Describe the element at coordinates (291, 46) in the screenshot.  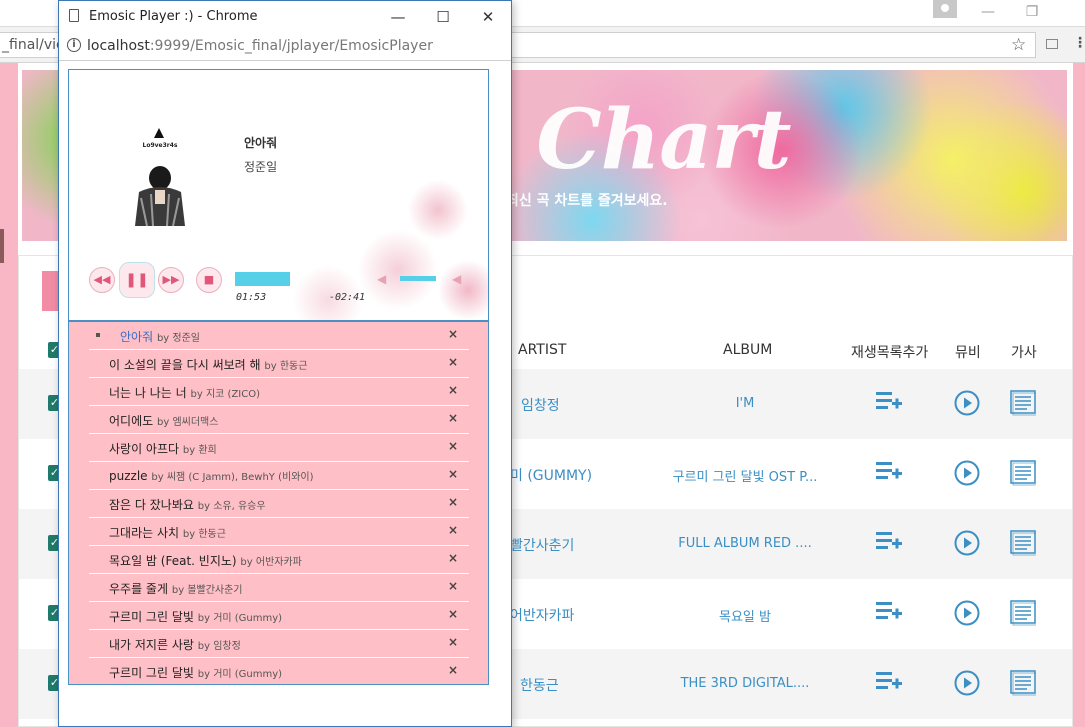
I see `popup-url-path: :9999/Emosic_final/jplayer/EmosicPlayer` at that location.